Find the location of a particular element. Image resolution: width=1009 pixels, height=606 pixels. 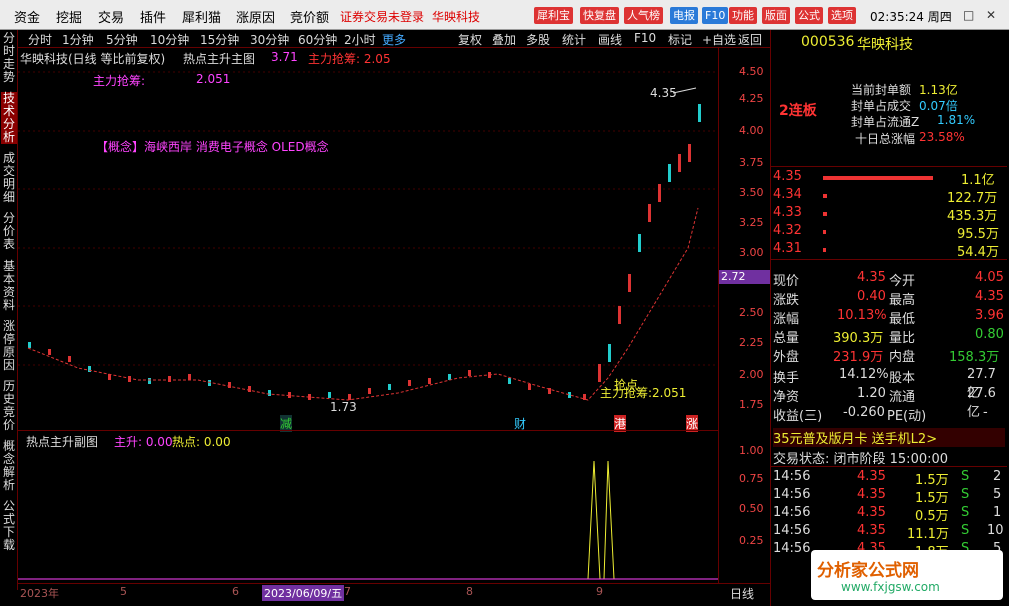

tab-zhangting: 涨停原因 is located at coordinates (9, 346).